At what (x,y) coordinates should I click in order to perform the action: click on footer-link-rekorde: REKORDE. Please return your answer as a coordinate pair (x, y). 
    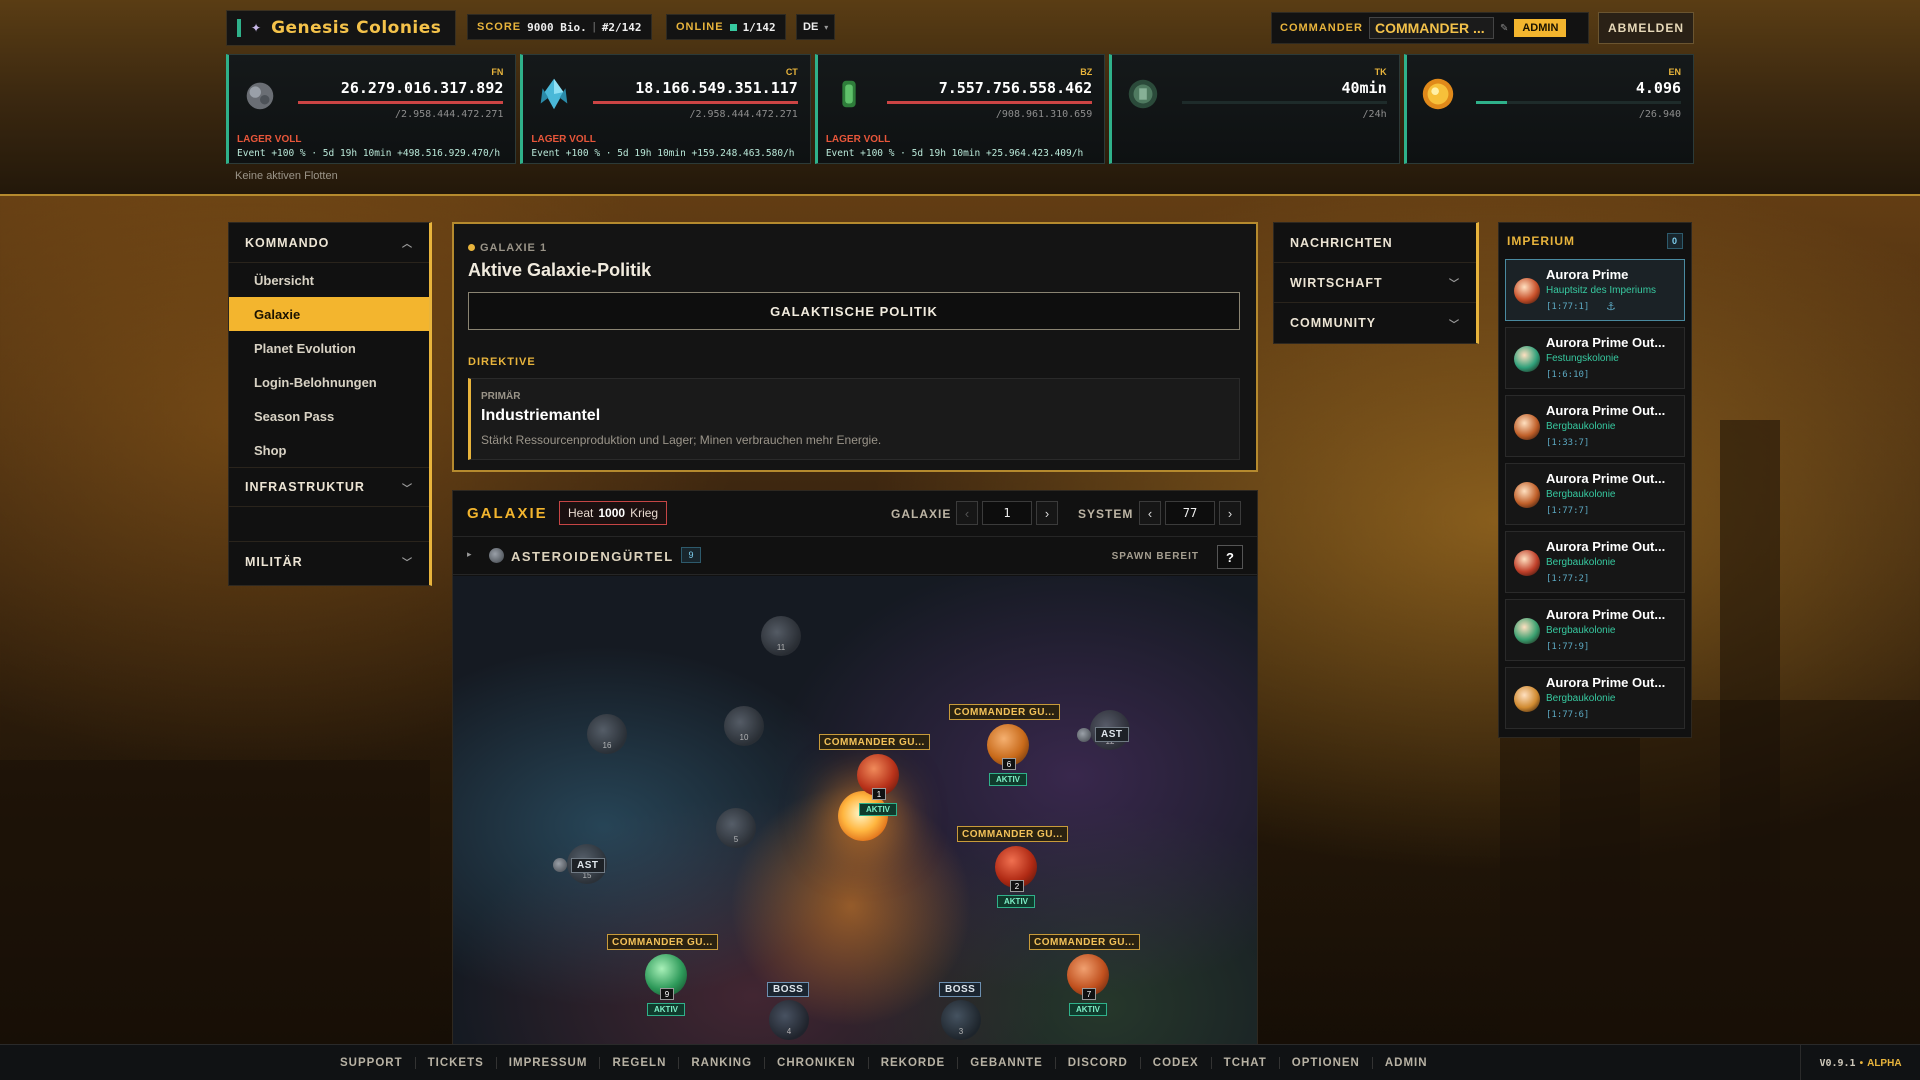
    Looking at the image, I should click on (914, 1063).